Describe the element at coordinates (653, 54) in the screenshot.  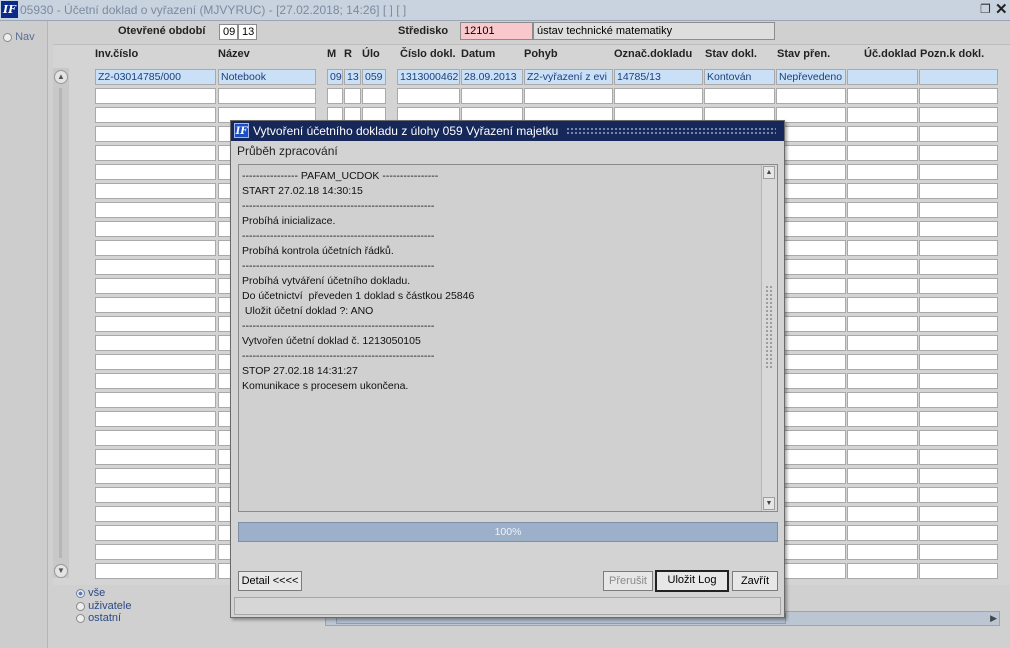
I see `column-header: Označ.dokladu` at that location.